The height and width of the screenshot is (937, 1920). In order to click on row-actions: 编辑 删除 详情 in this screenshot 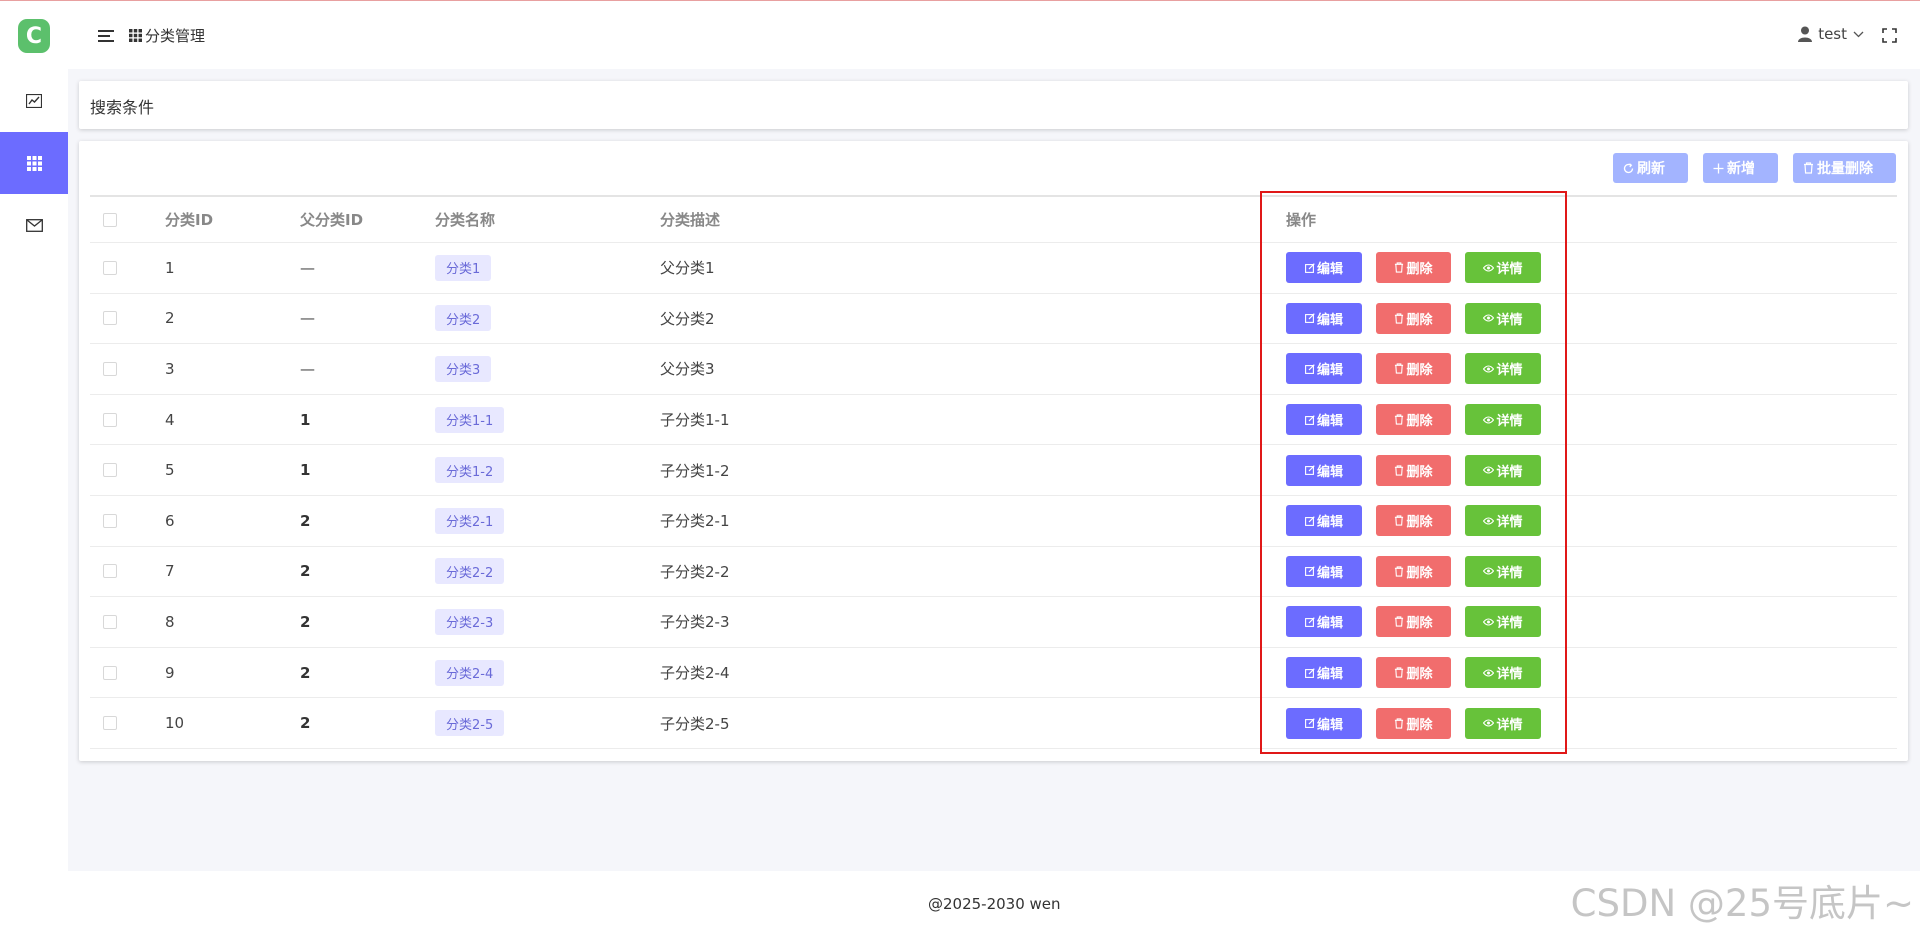, I will do `click(1413, 571)`.